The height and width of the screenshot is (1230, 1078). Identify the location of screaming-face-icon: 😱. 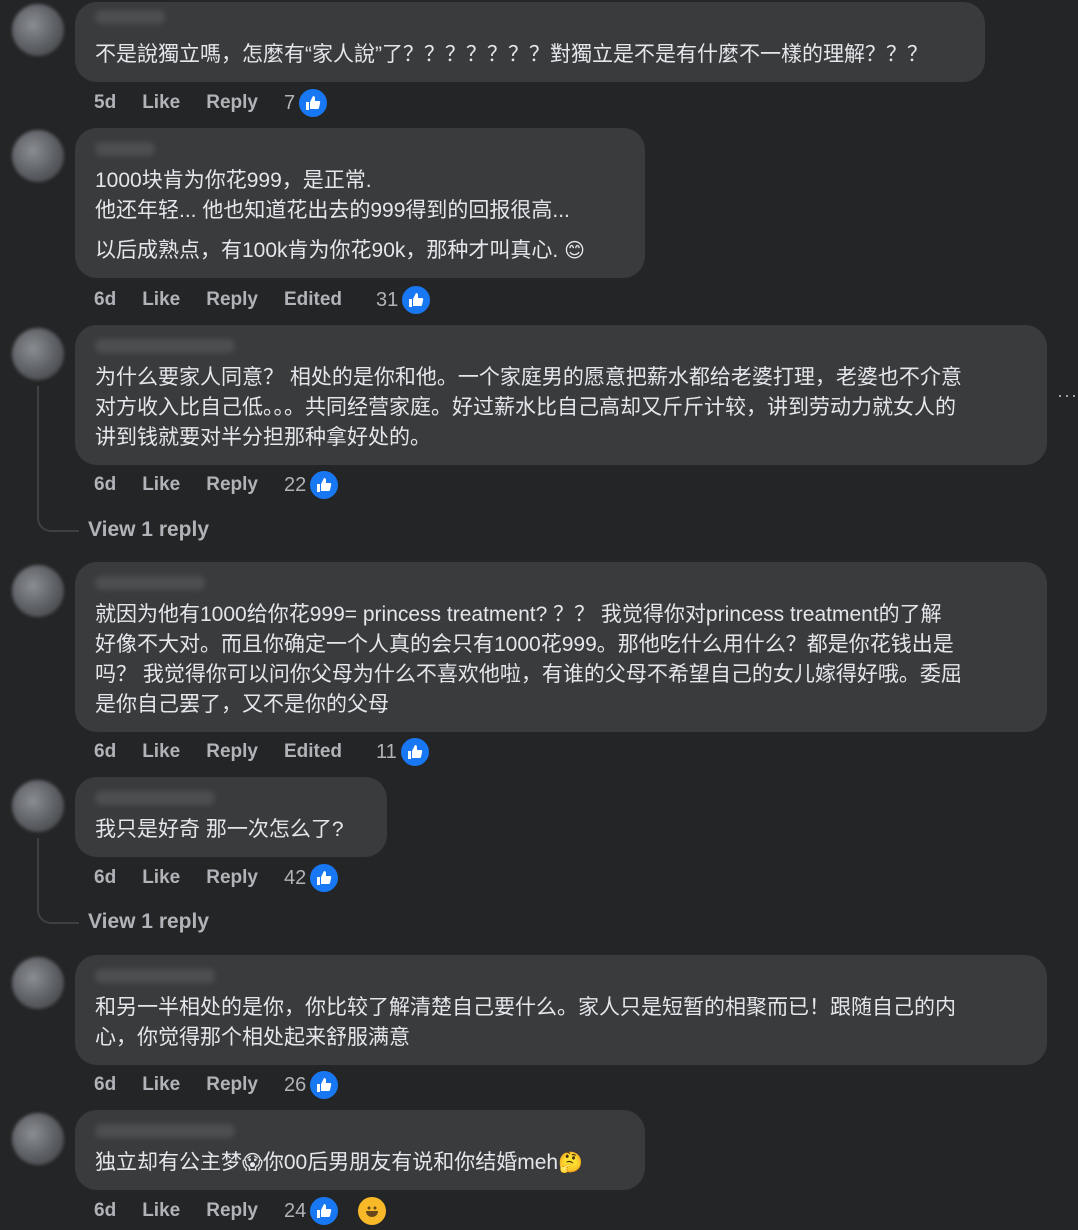
(252, 1163).